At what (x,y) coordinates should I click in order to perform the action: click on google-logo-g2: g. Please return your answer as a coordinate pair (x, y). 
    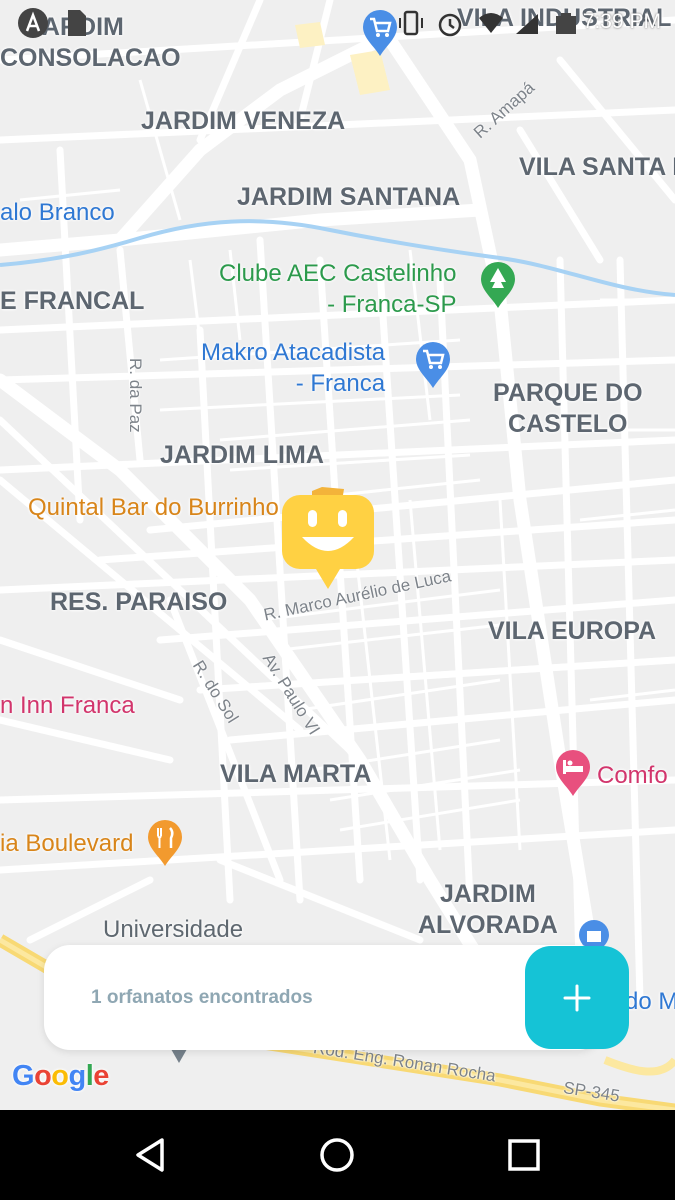
    Looking at the image, I should click on (77, 1076).